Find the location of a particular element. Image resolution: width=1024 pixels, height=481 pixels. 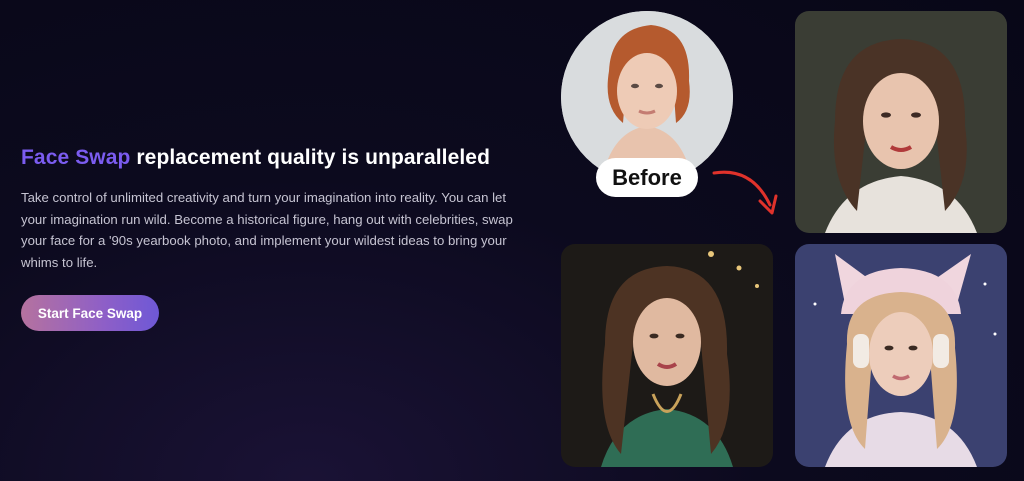

curved-arrow-icon is located at coordinates (745, 192).